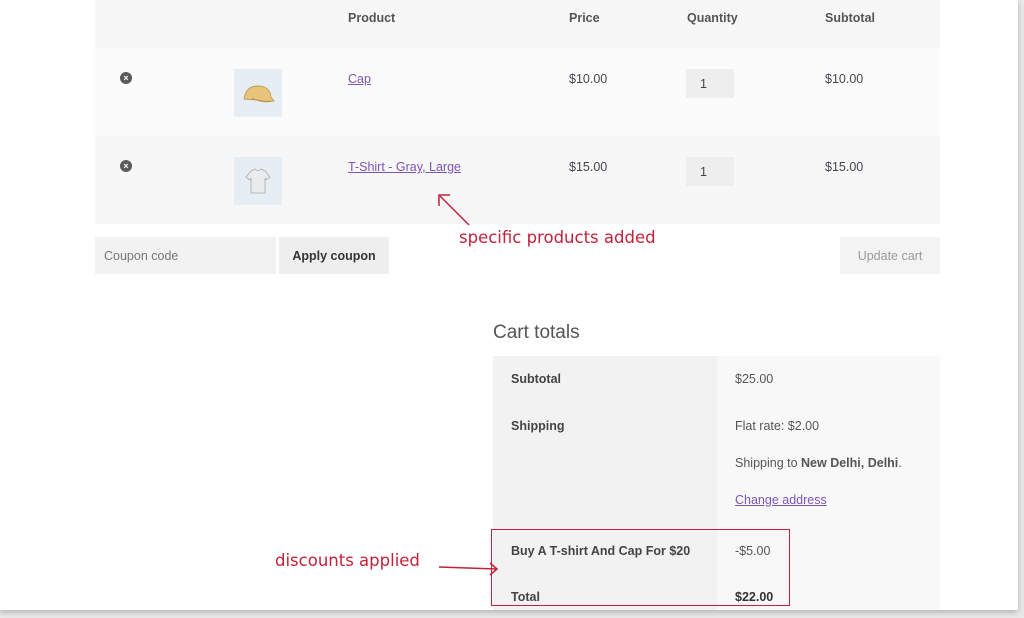 Image resolution: width=1024 pixels, height=618 pixels. Describe the element at coordinates (359, 79) in the screenshot. I see `product-link-cap: Cap` at that location.